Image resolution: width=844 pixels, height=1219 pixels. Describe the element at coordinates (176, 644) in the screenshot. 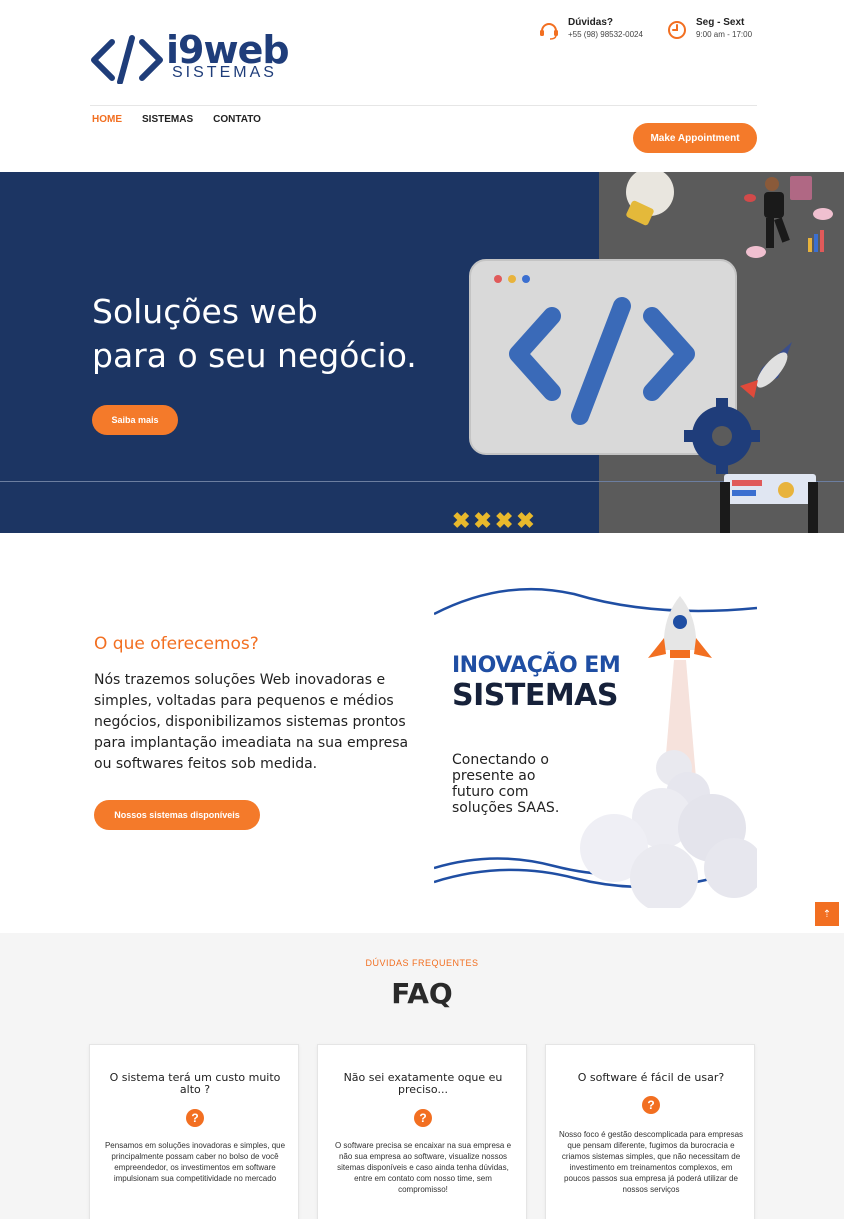

I see `offer-title: O que oferecemos?` at that location.